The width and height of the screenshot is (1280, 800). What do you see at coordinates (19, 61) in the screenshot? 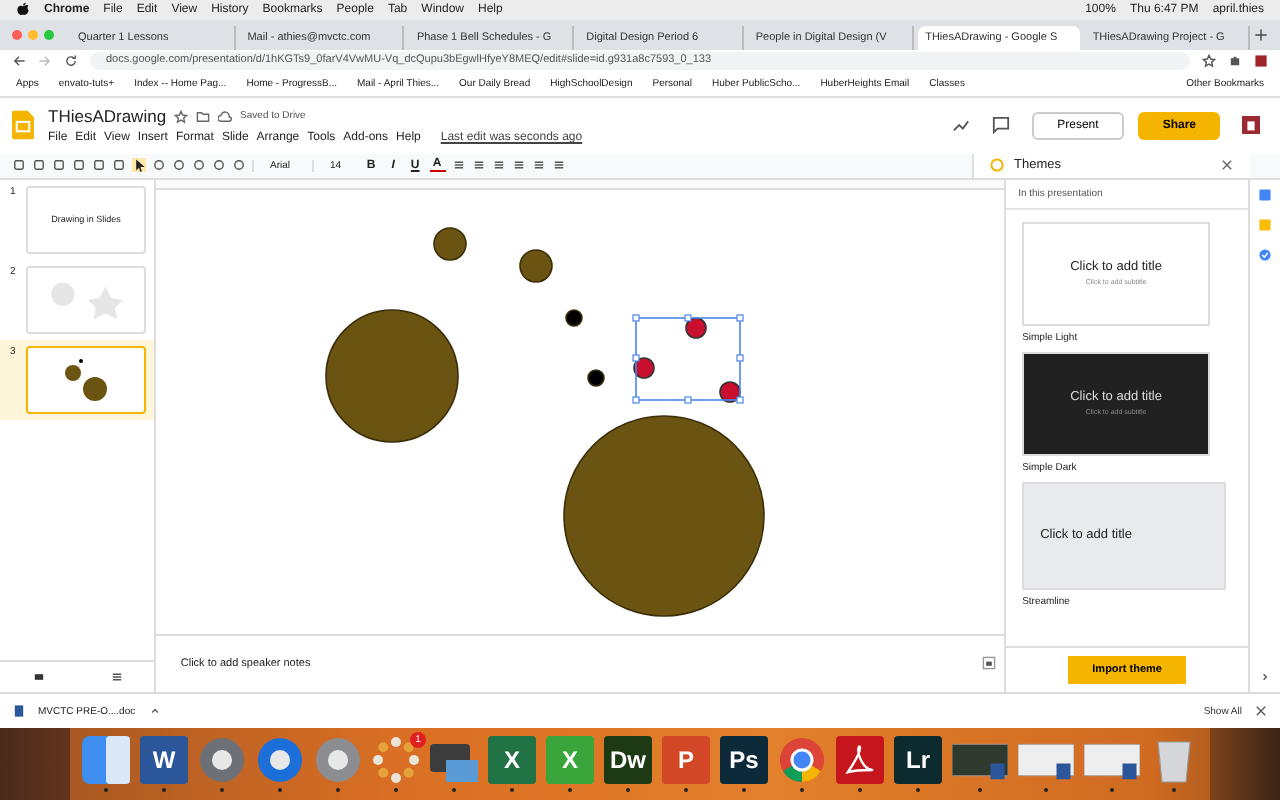
I see `back-icon` at bounding box center [19, 61].